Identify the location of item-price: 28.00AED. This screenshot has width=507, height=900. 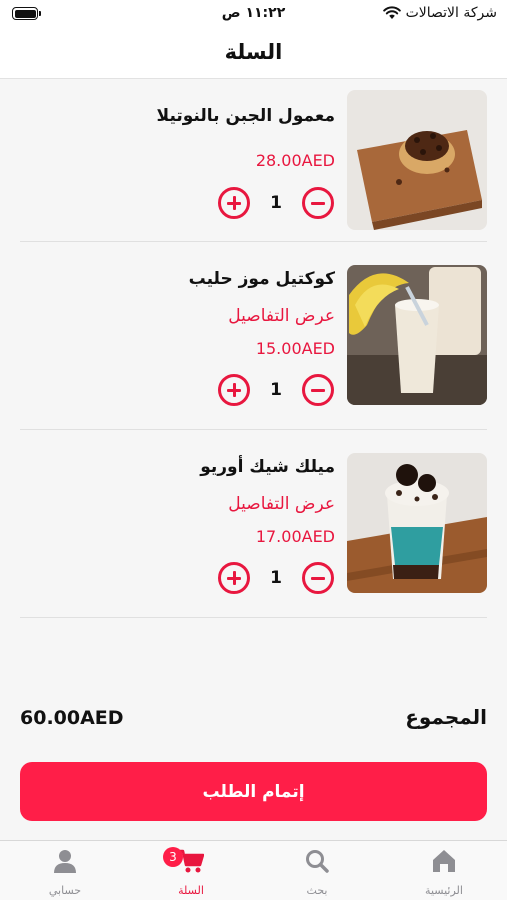
(295, 160).